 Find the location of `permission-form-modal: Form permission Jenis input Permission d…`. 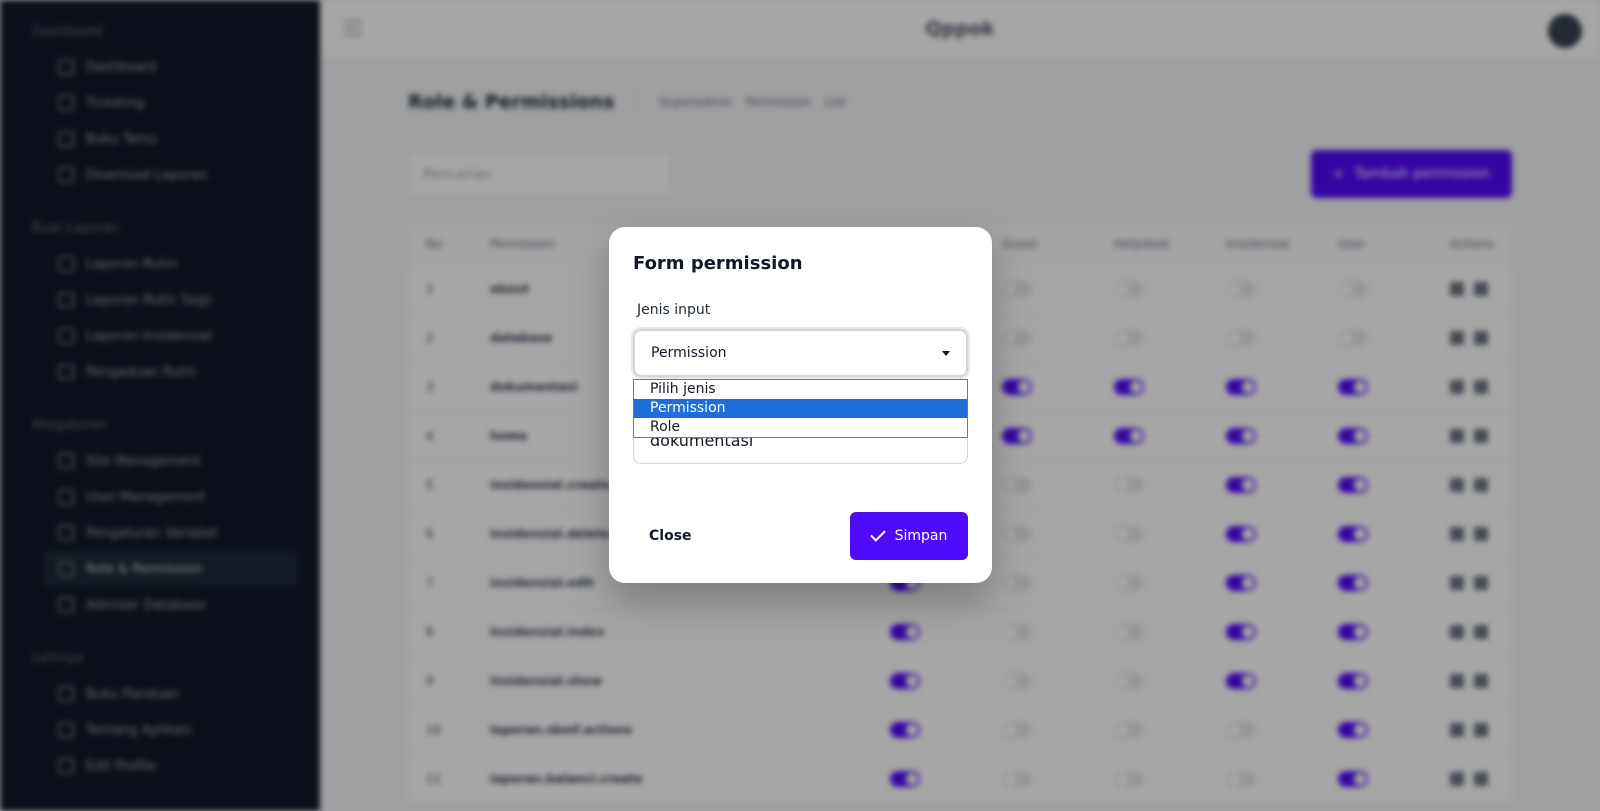

permission-form-modal: Form permission Jenis input Permission d… is located at coordinates (800, 405).